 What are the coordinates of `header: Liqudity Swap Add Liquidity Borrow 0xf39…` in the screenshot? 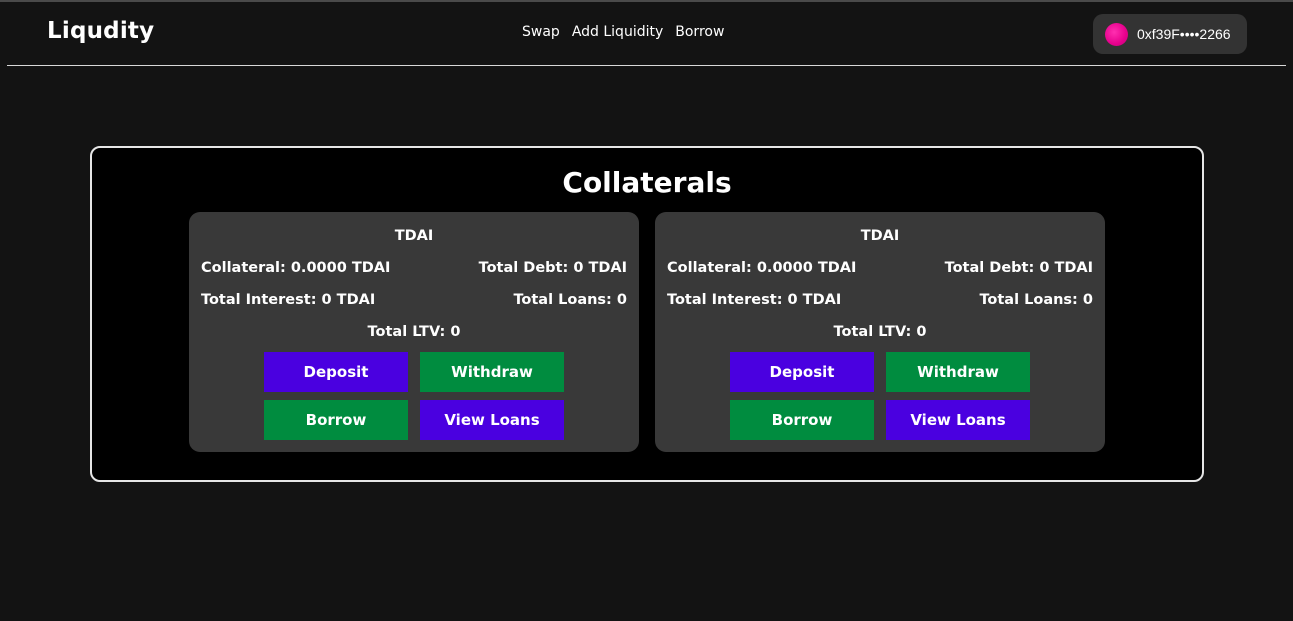 It's located at (646, 34).